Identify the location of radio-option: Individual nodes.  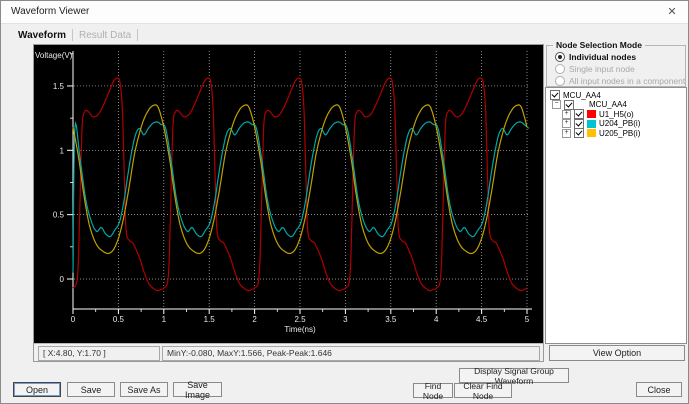
(595, 57).